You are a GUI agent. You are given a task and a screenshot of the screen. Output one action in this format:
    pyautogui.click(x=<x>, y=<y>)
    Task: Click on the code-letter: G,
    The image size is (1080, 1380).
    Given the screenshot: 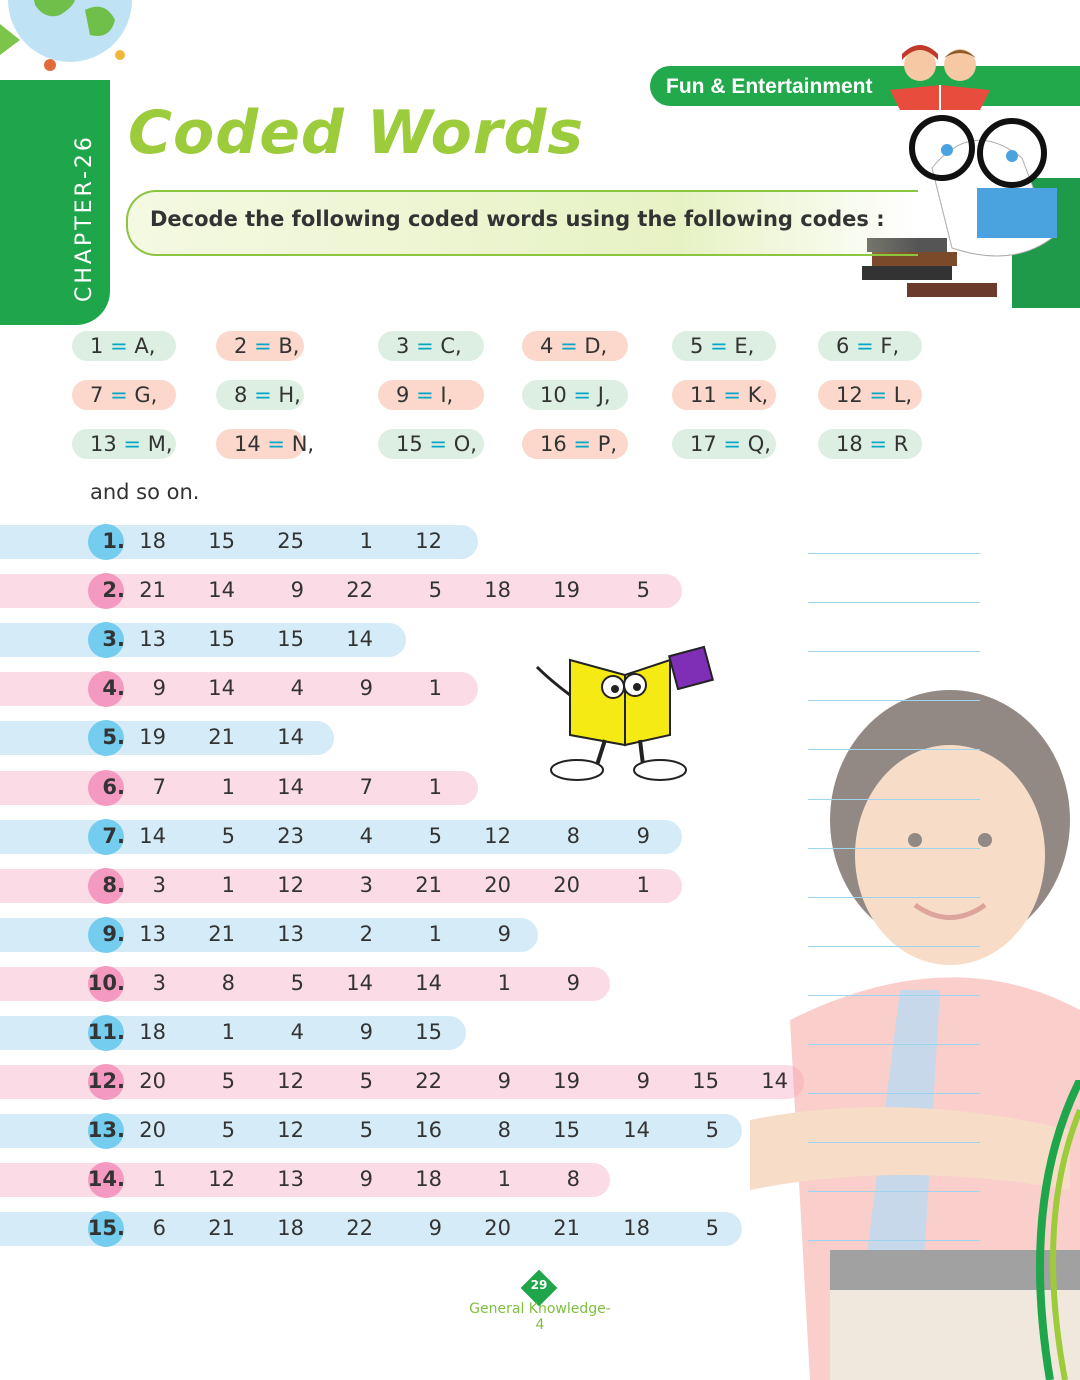 What is the action you would take?
    pyautogui.click(x=146, y=395)
    